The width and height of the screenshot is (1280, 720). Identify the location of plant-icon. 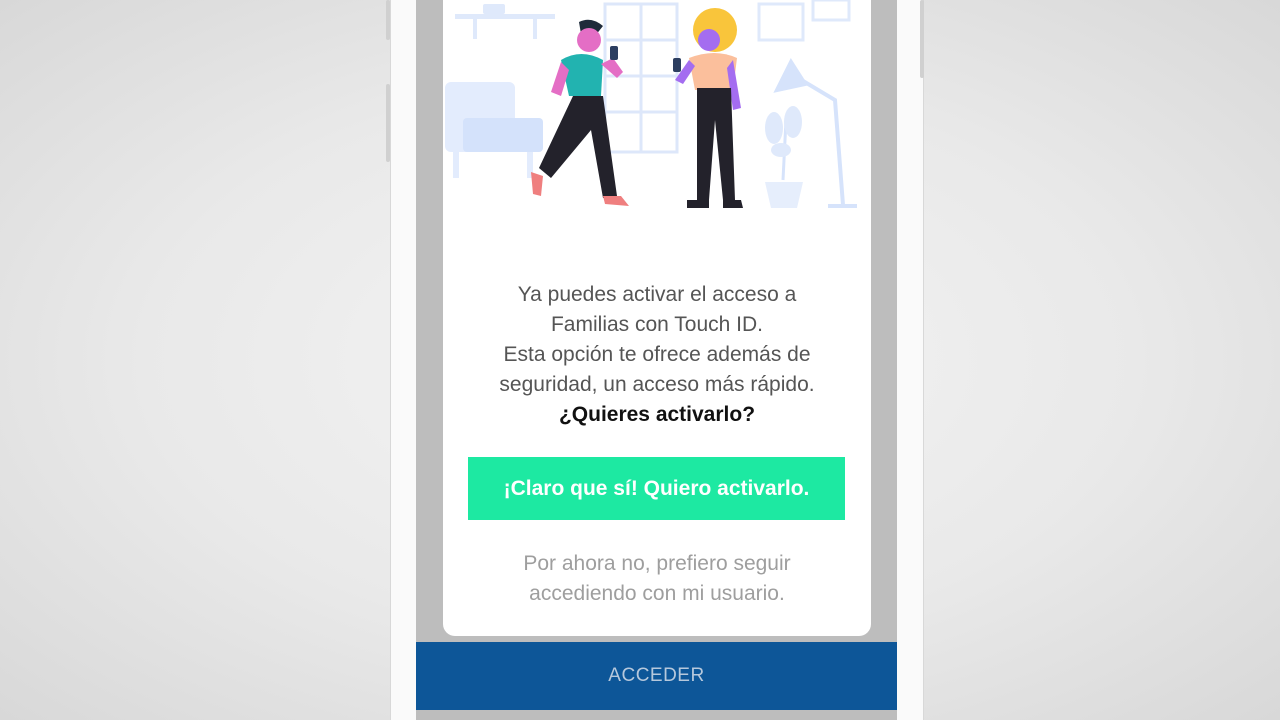
(784, 157).